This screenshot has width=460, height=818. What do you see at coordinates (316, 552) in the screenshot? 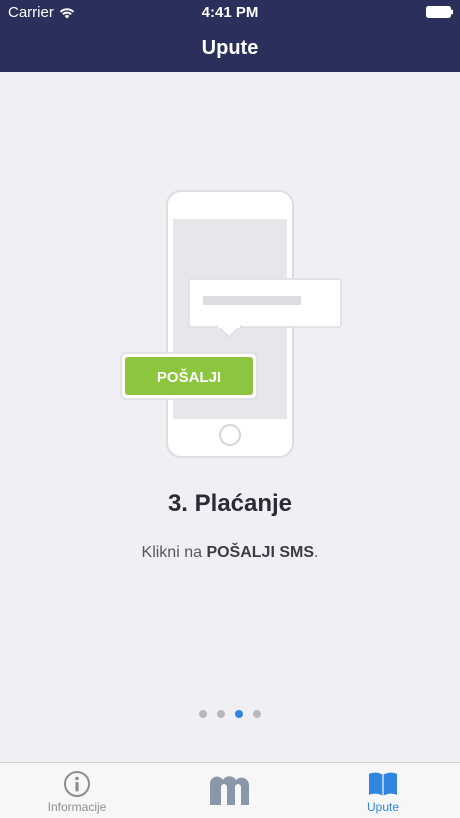
I see `step-description-suffix: .` at bounding box center [316, 552].